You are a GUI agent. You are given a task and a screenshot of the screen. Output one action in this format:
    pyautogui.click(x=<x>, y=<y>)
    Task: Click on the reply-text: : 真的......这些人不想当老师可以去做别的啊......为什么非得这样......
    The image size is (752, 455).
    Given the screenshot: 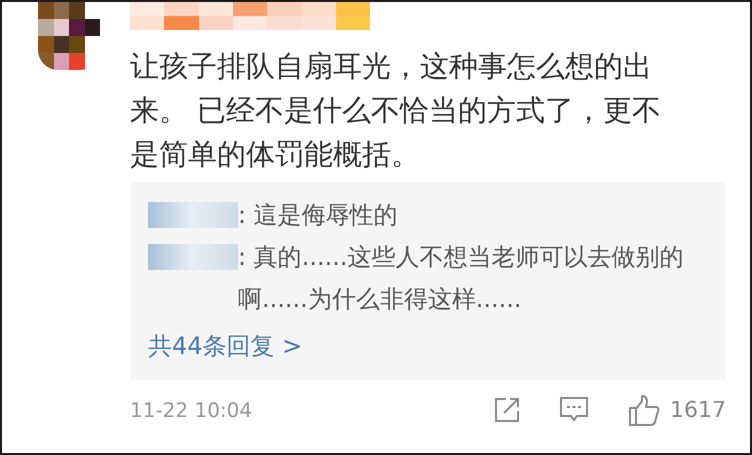 What is the action you would take?
    pyautogui.click(x=461, y=278)
    